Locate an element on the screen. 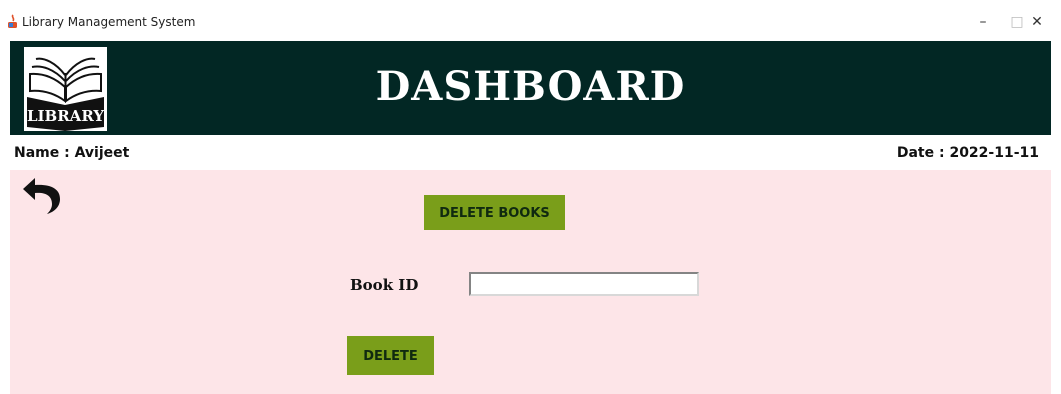 Image resolution: width=1061 pixels, height=394 pixels. delete-books-heading-button: DELETE BOOKS is located at coordinates (494, 212).